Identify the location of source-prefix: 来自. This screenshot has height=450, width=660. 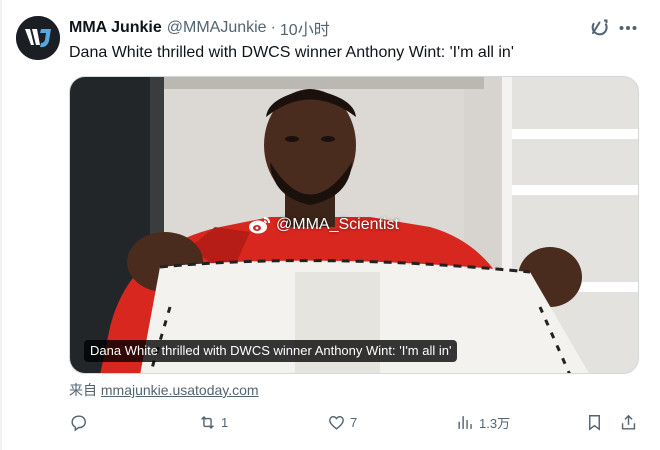
(83, 390).